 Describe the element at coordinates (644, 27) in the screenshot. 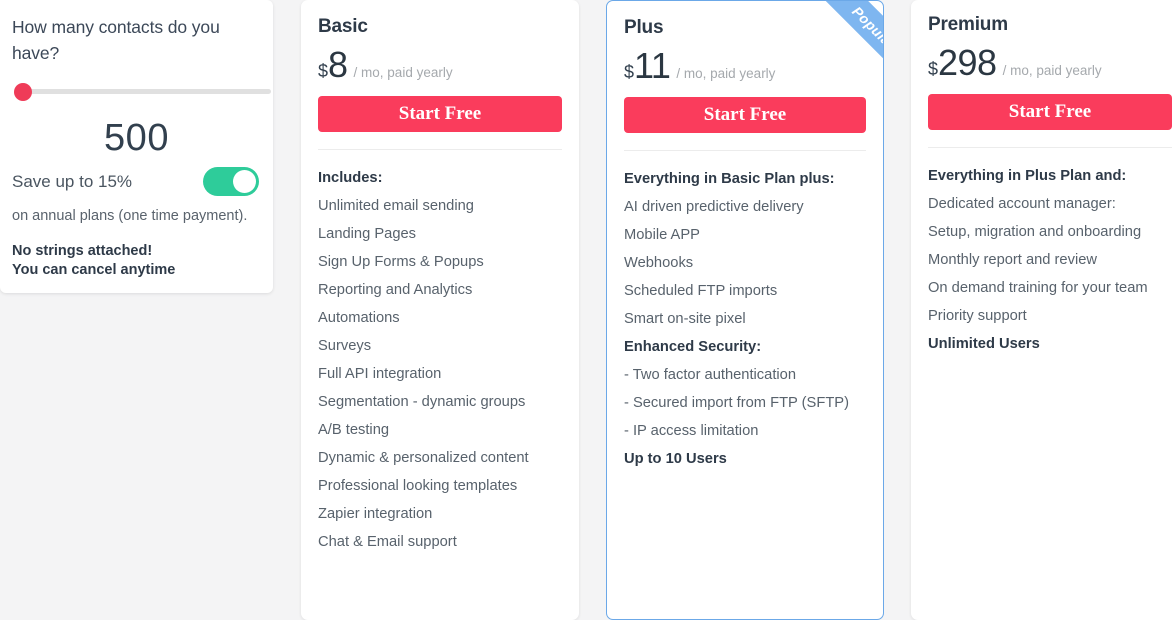

I see `plan-name: Plus` at that location.